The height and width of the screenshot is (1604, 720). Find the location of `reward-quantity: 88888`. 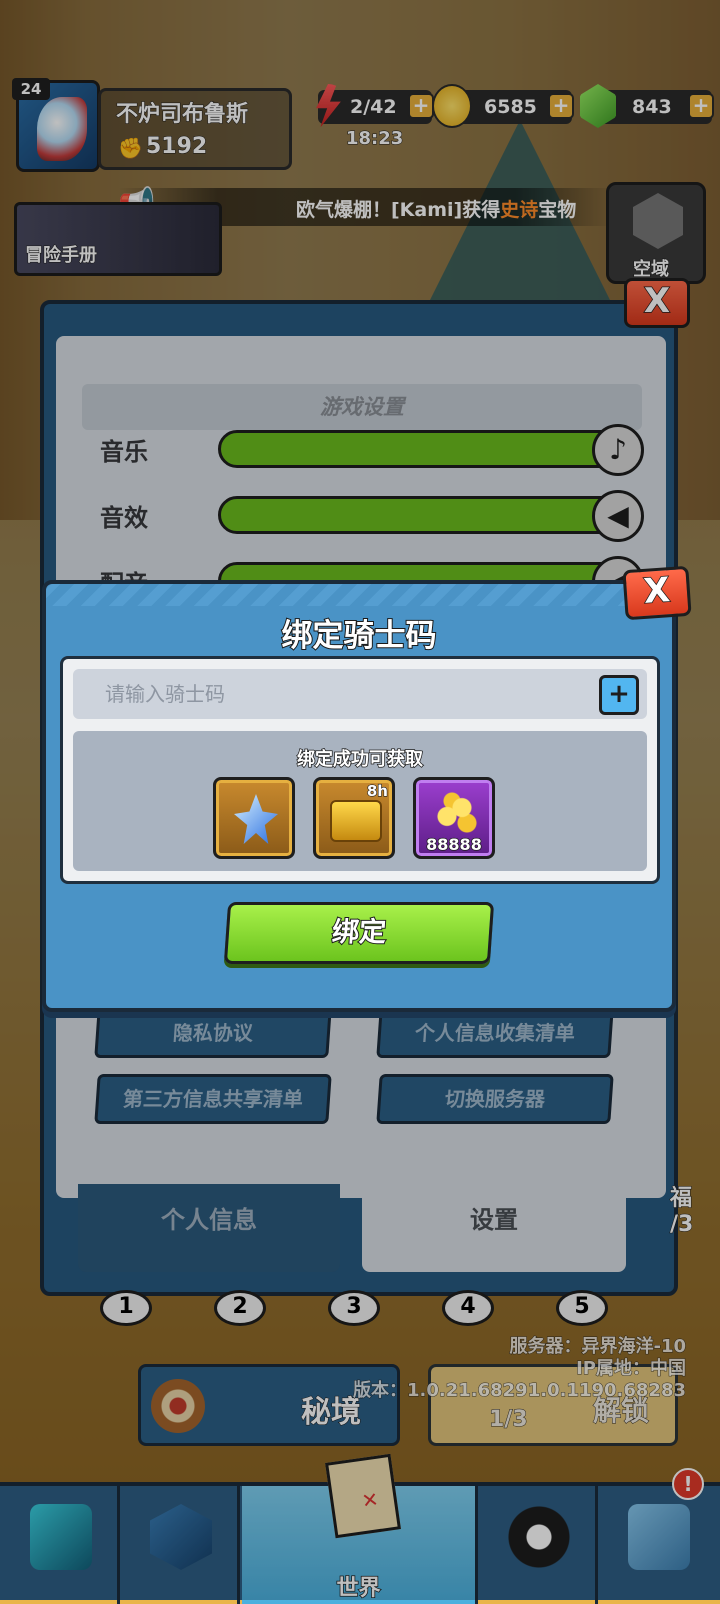

reward-quantity: 88888 is located at coordinates (453, 844).